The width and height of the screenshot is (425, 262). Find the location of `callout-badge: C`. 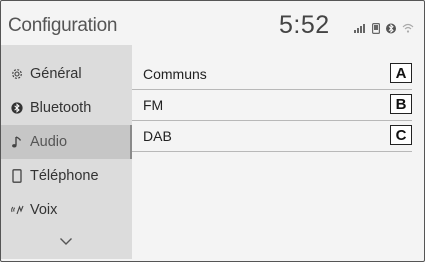

callout-badge: C is located at coordinates (401, 135).